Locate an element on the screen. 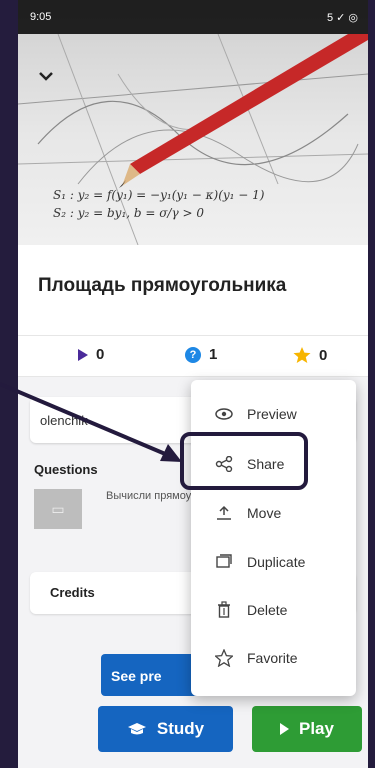 This screenshot has height=768, width=375. annotation-arrow is located at coordinates (91, 422).